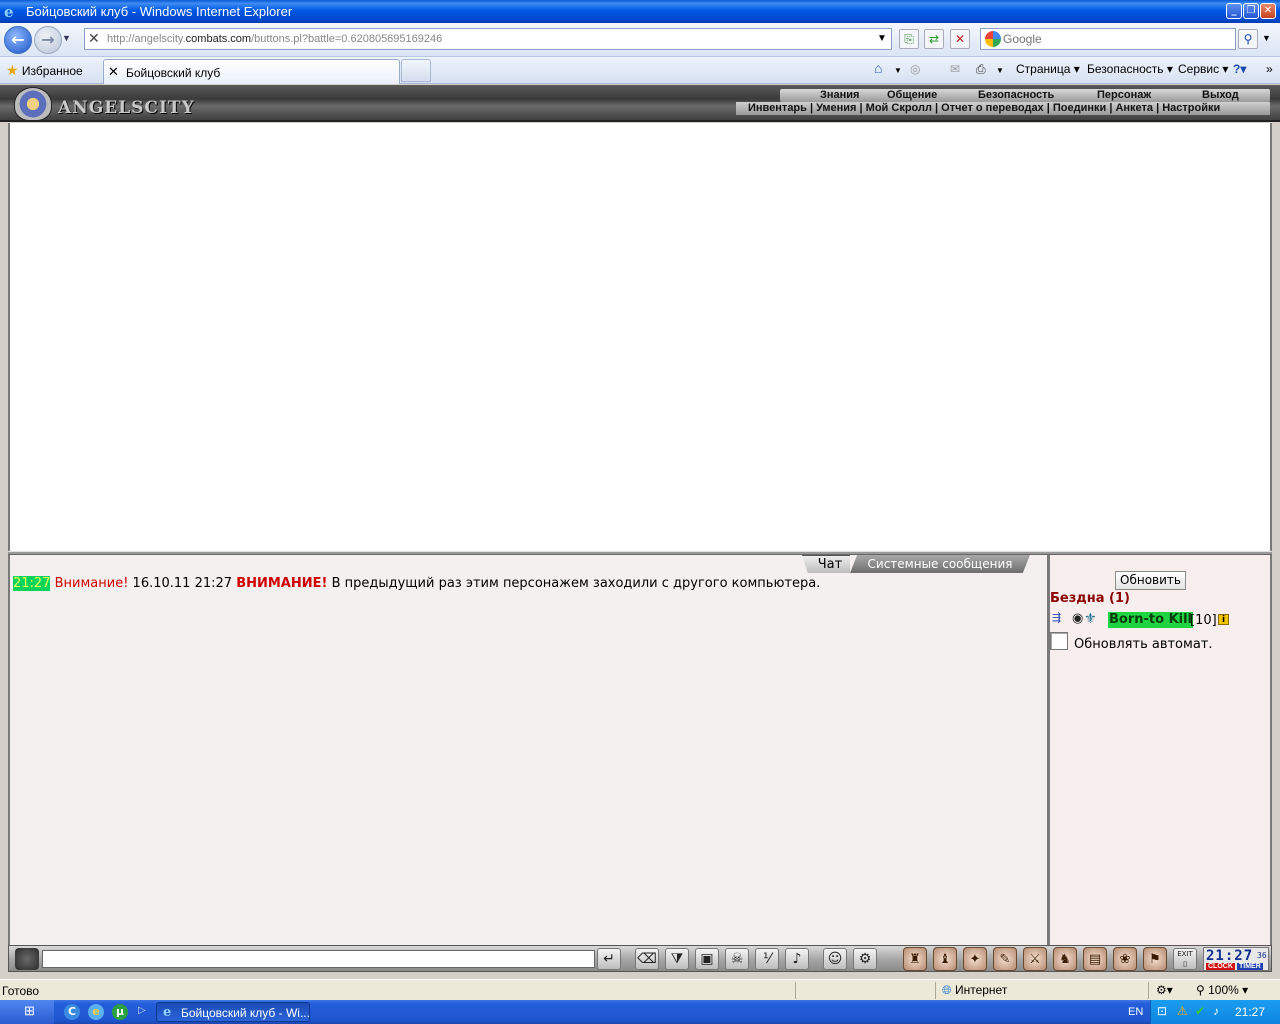  What do you see at coordinates (677, 959) in the screenshot?
I see `filter-icon: ⧩` at bounding box center [677, 959].